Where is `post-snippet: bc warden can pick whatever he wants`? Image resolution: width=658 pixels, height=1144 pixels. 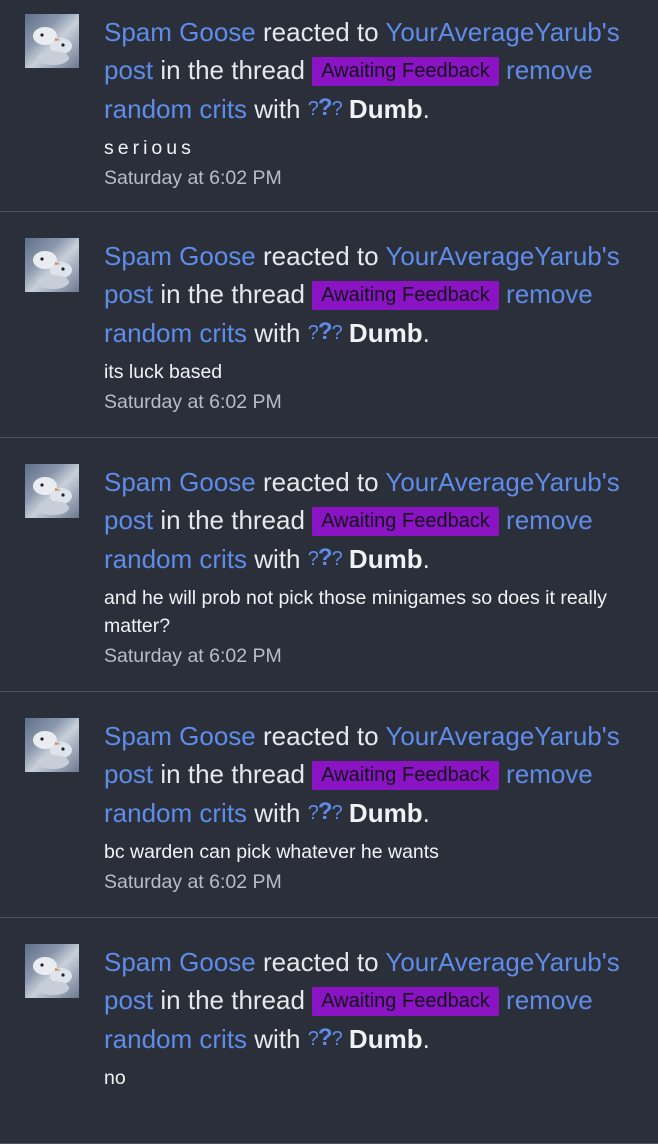 post-snippet: bc warden can pick whatever he wants is located at coordinates (271, 851).